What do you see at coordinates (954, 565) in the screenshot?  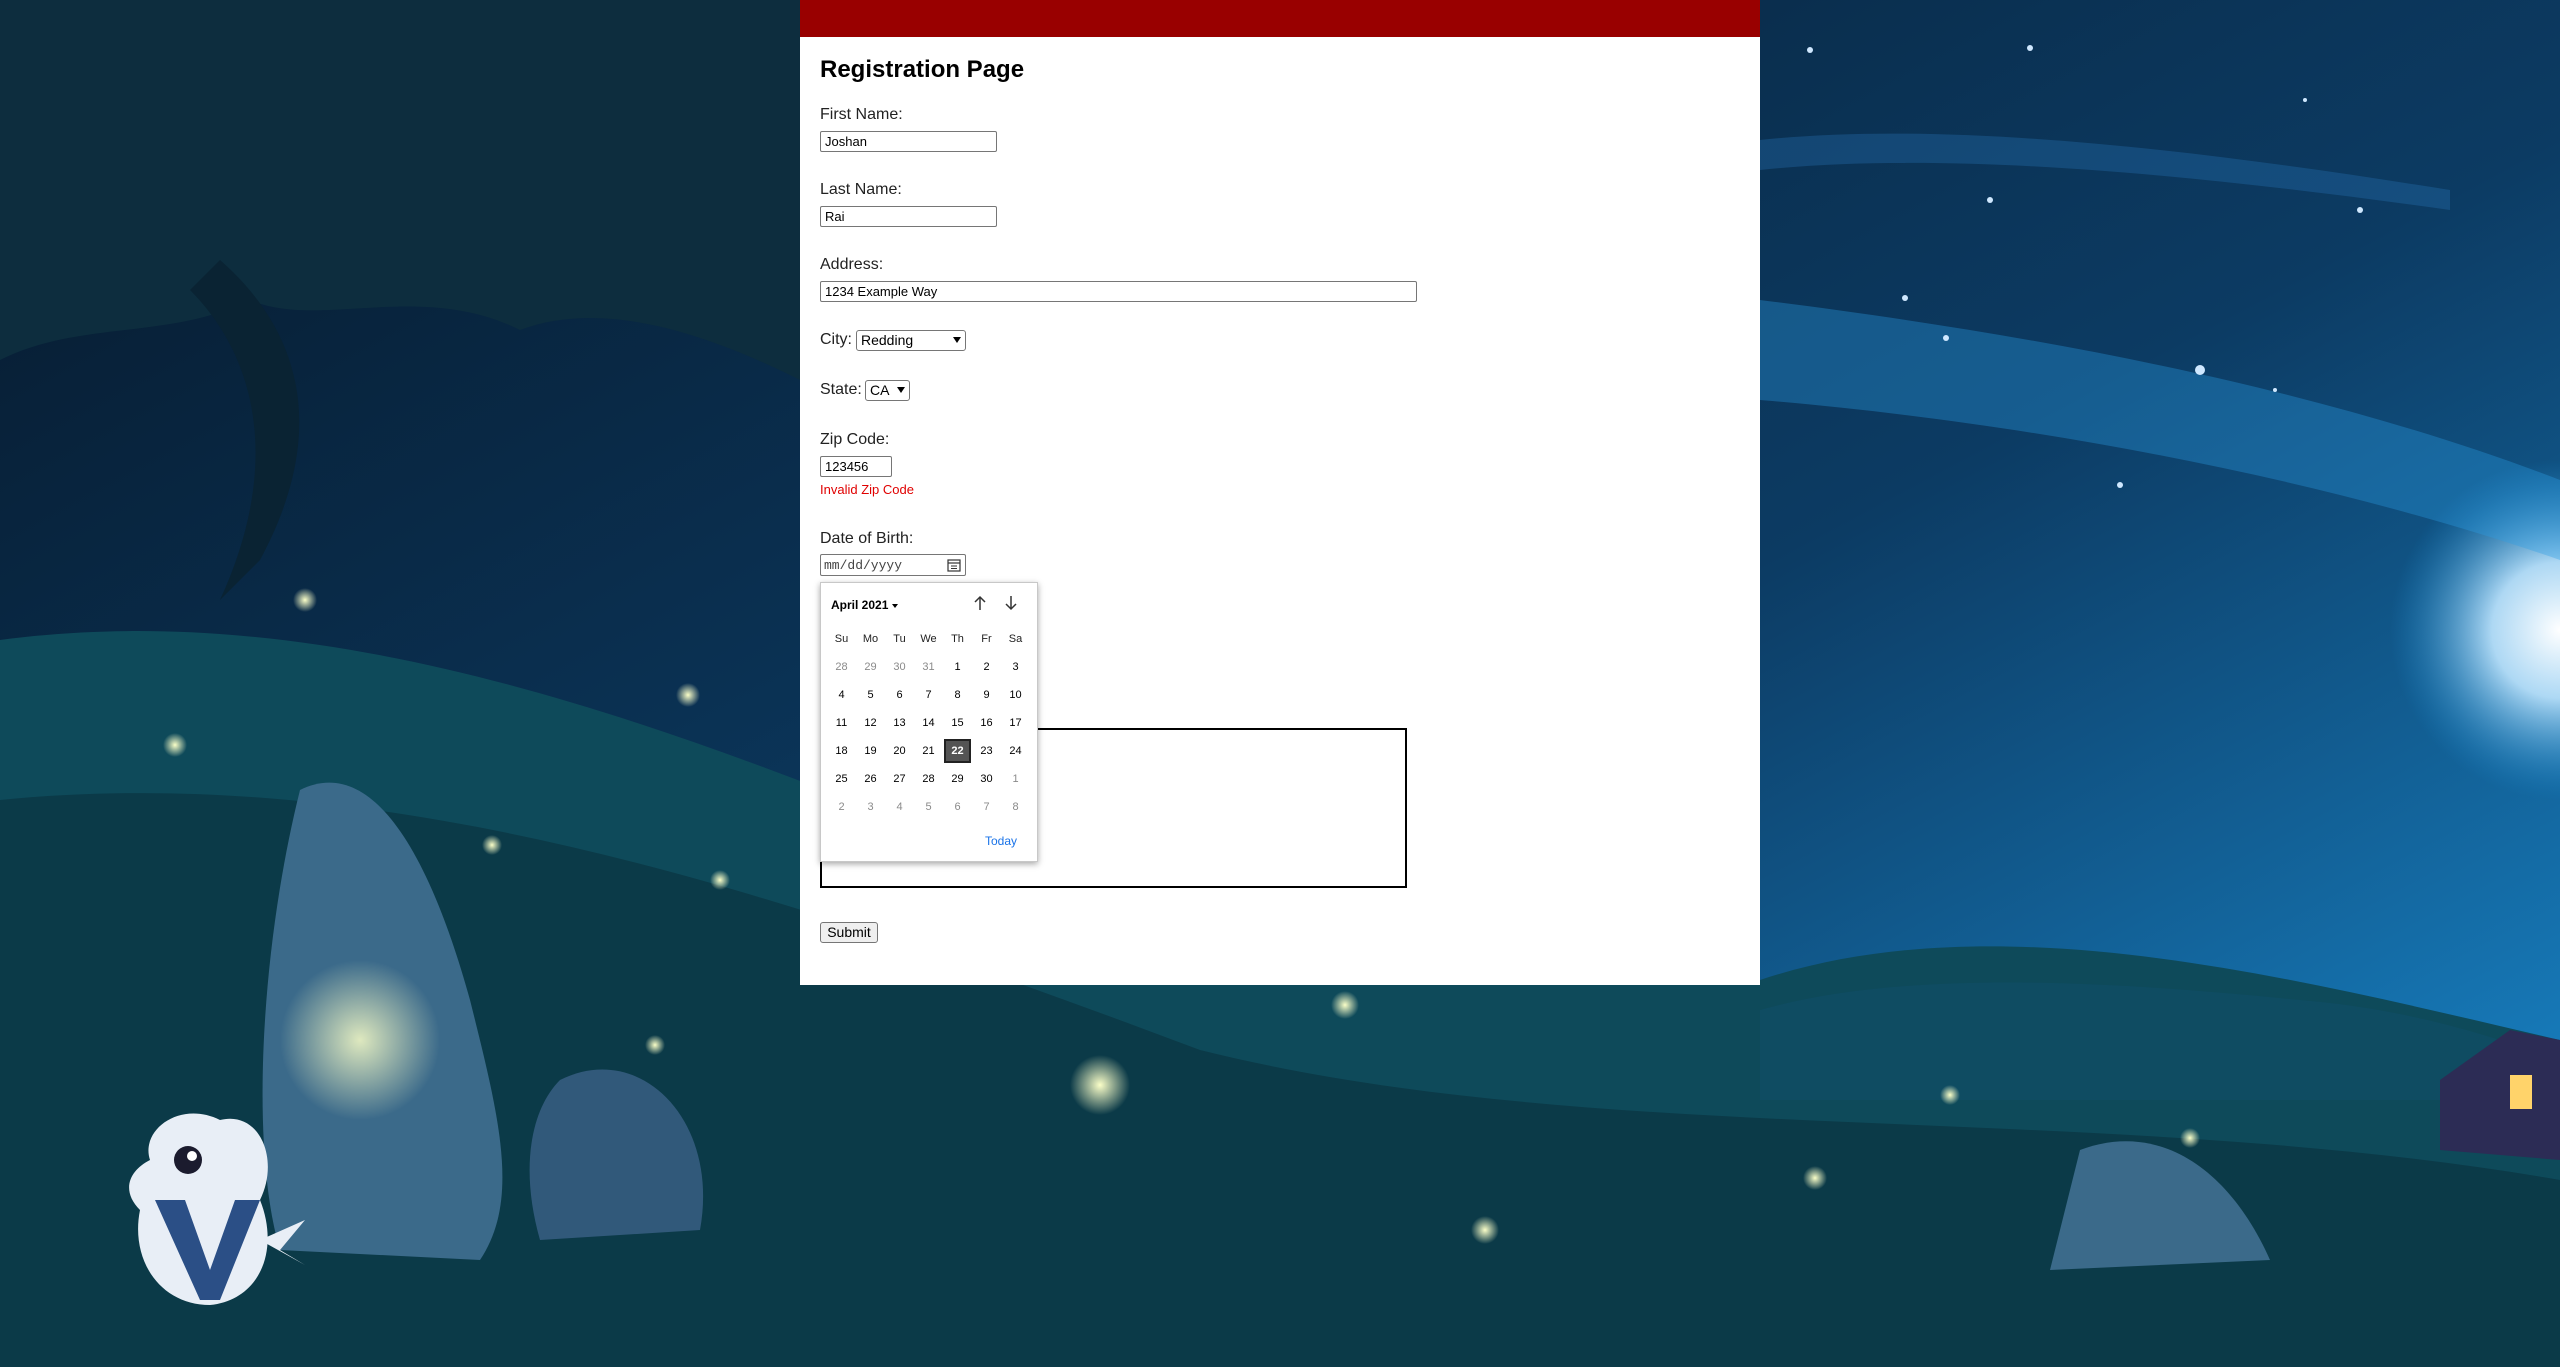 I see `calendar-icon` at bounding box center [954, 565].